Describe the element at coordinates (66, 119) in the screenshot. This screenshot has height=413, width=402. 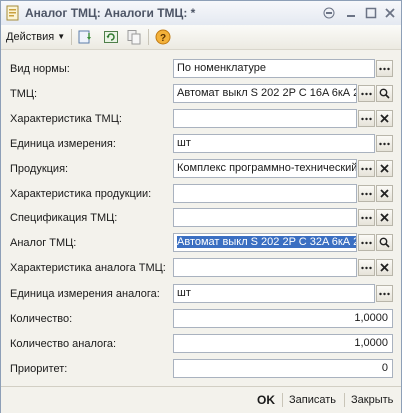
I see `field-label: Характеристика ТМЦ:` at that location.